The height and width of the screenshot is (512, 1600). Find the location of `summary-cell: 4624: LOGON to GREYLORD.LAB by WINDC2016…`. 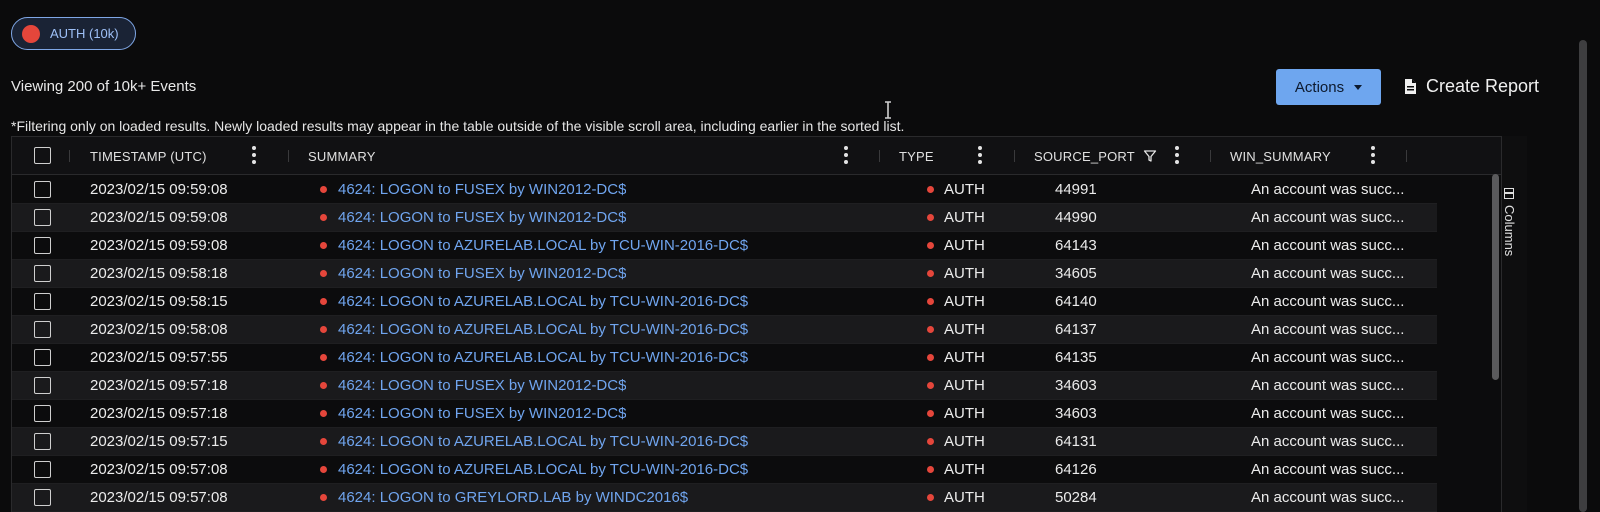

summary-cell: 4624: LOGON to GREYLORD.LAB by WINDC2016… is located at coordinates (504, 497).